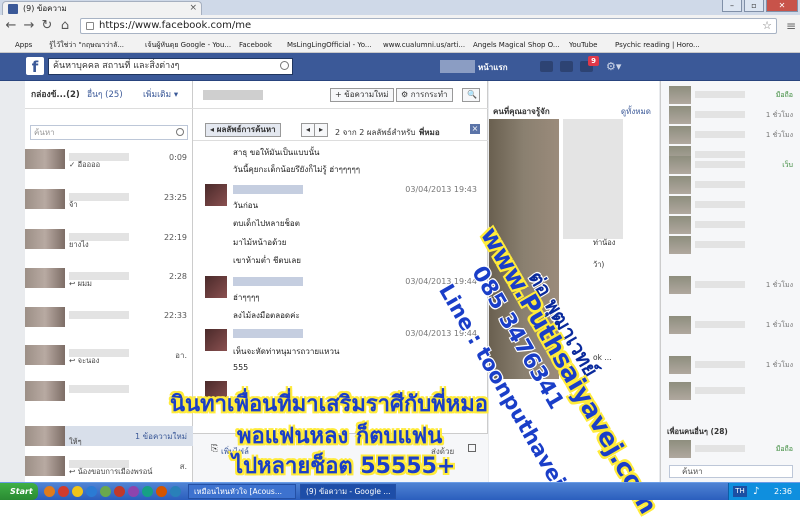  Describe the element at coordinates (214, 449) in the screenshot. I see `attach-icon: ⎘` at that location.